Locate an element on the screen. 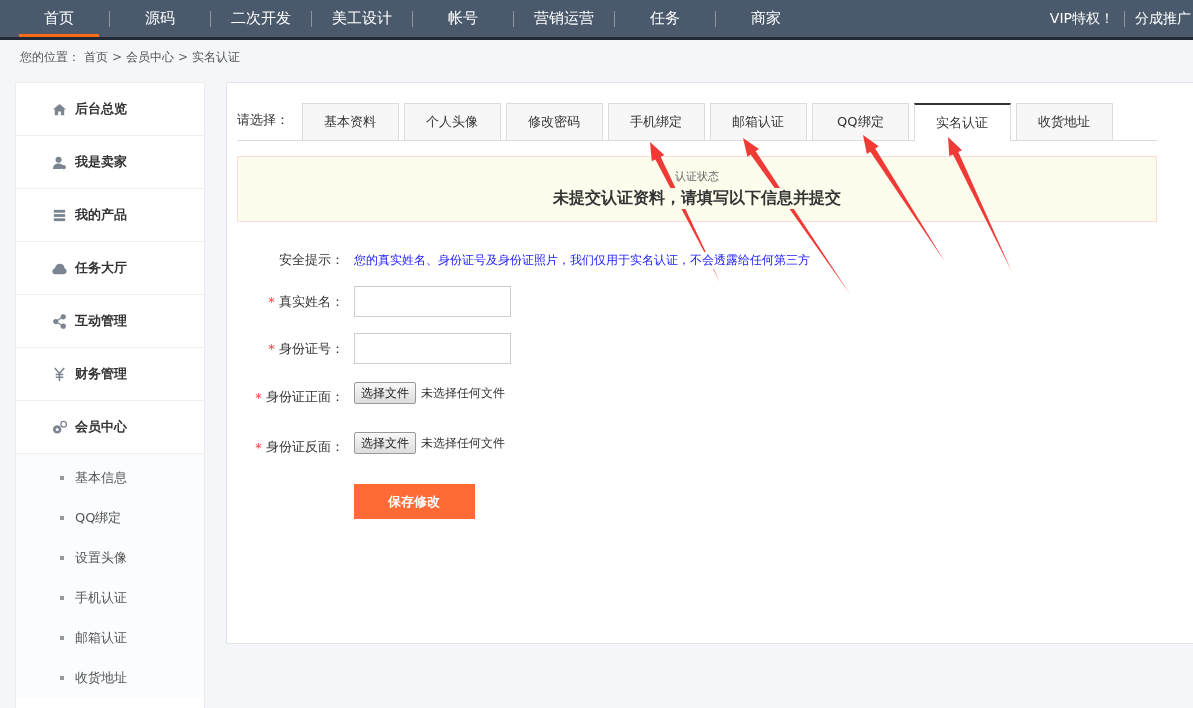  nav-link: 商家 is located at coordinates (766, 18).